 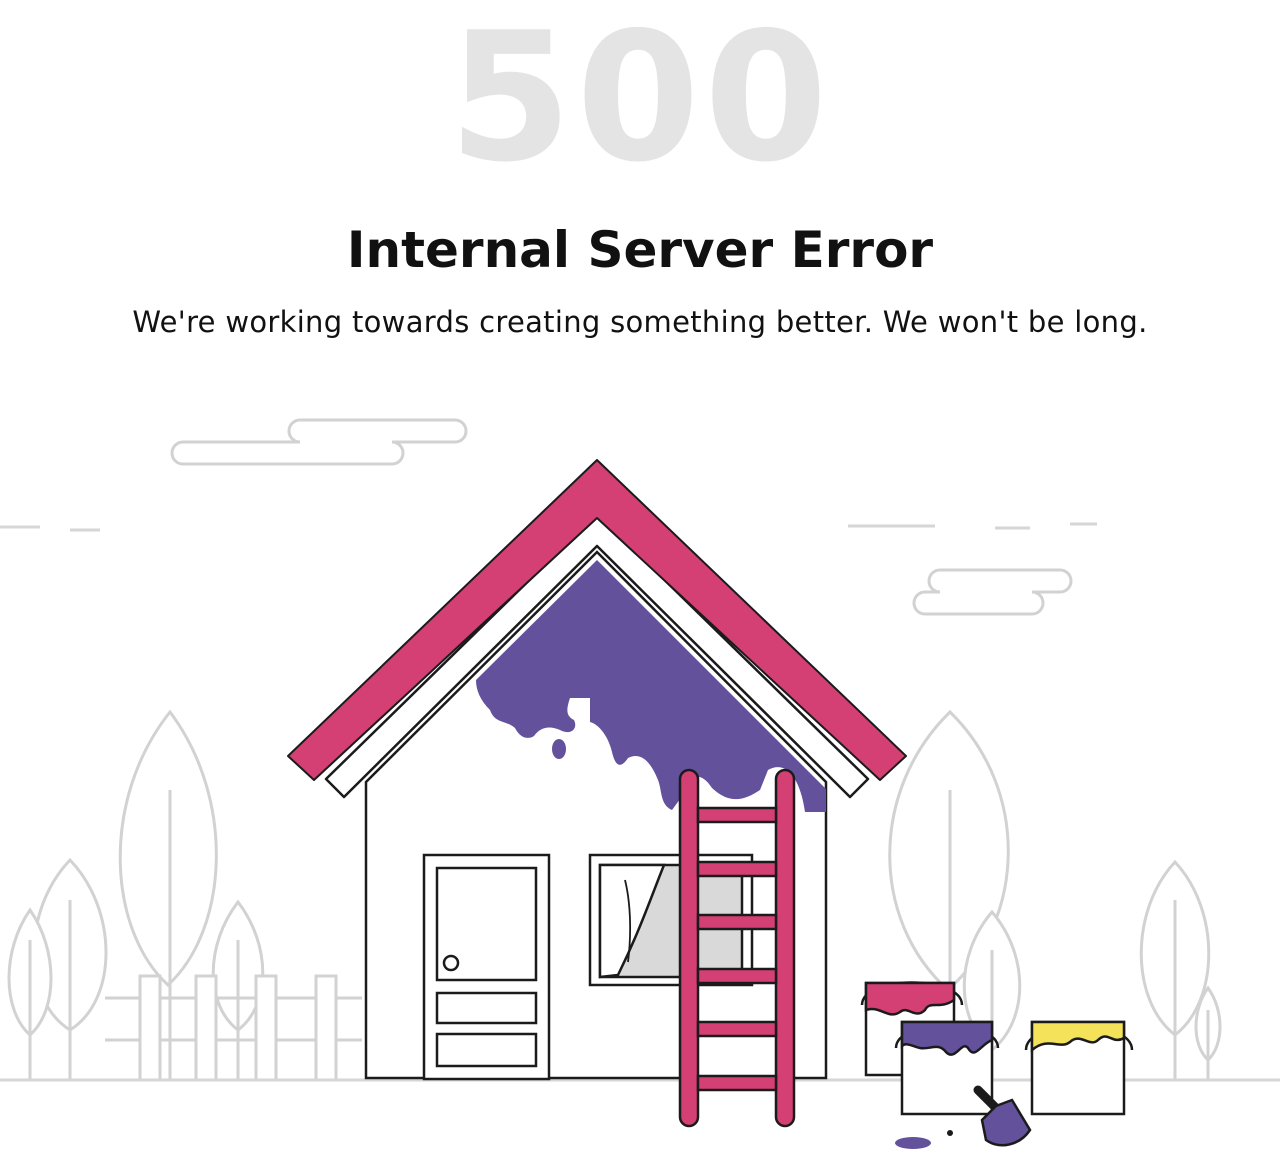 I want to click on paint-drop, so click(x=559, y=749).